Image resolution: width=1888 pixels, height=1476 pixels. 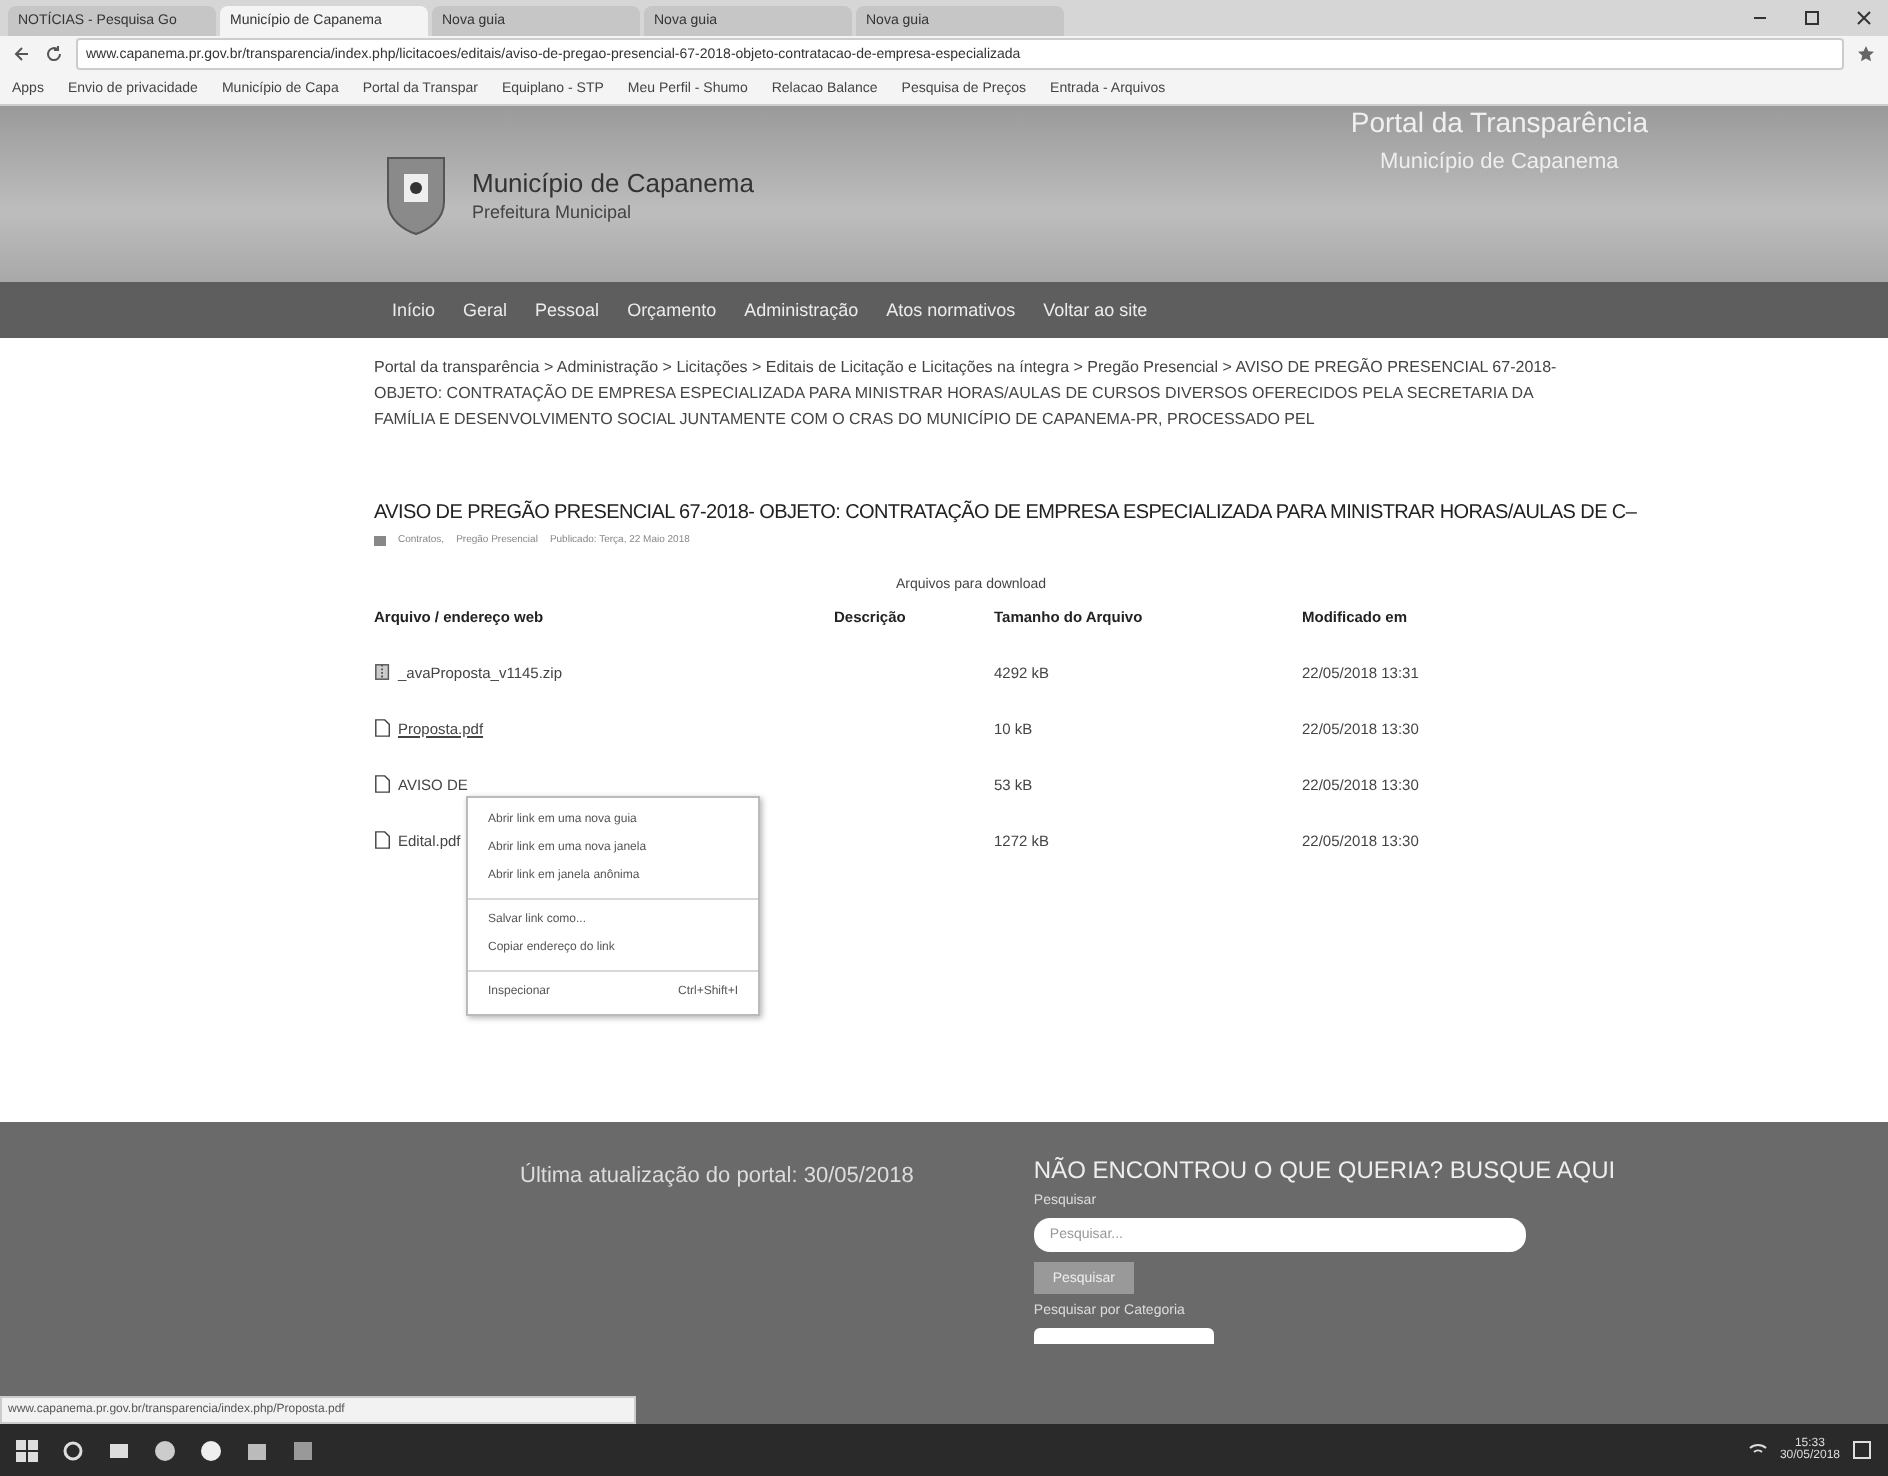 What do you see at coordinates (1864, 18) in the screenshot?
I see `close-icon` at bounding box center [1864, 18].